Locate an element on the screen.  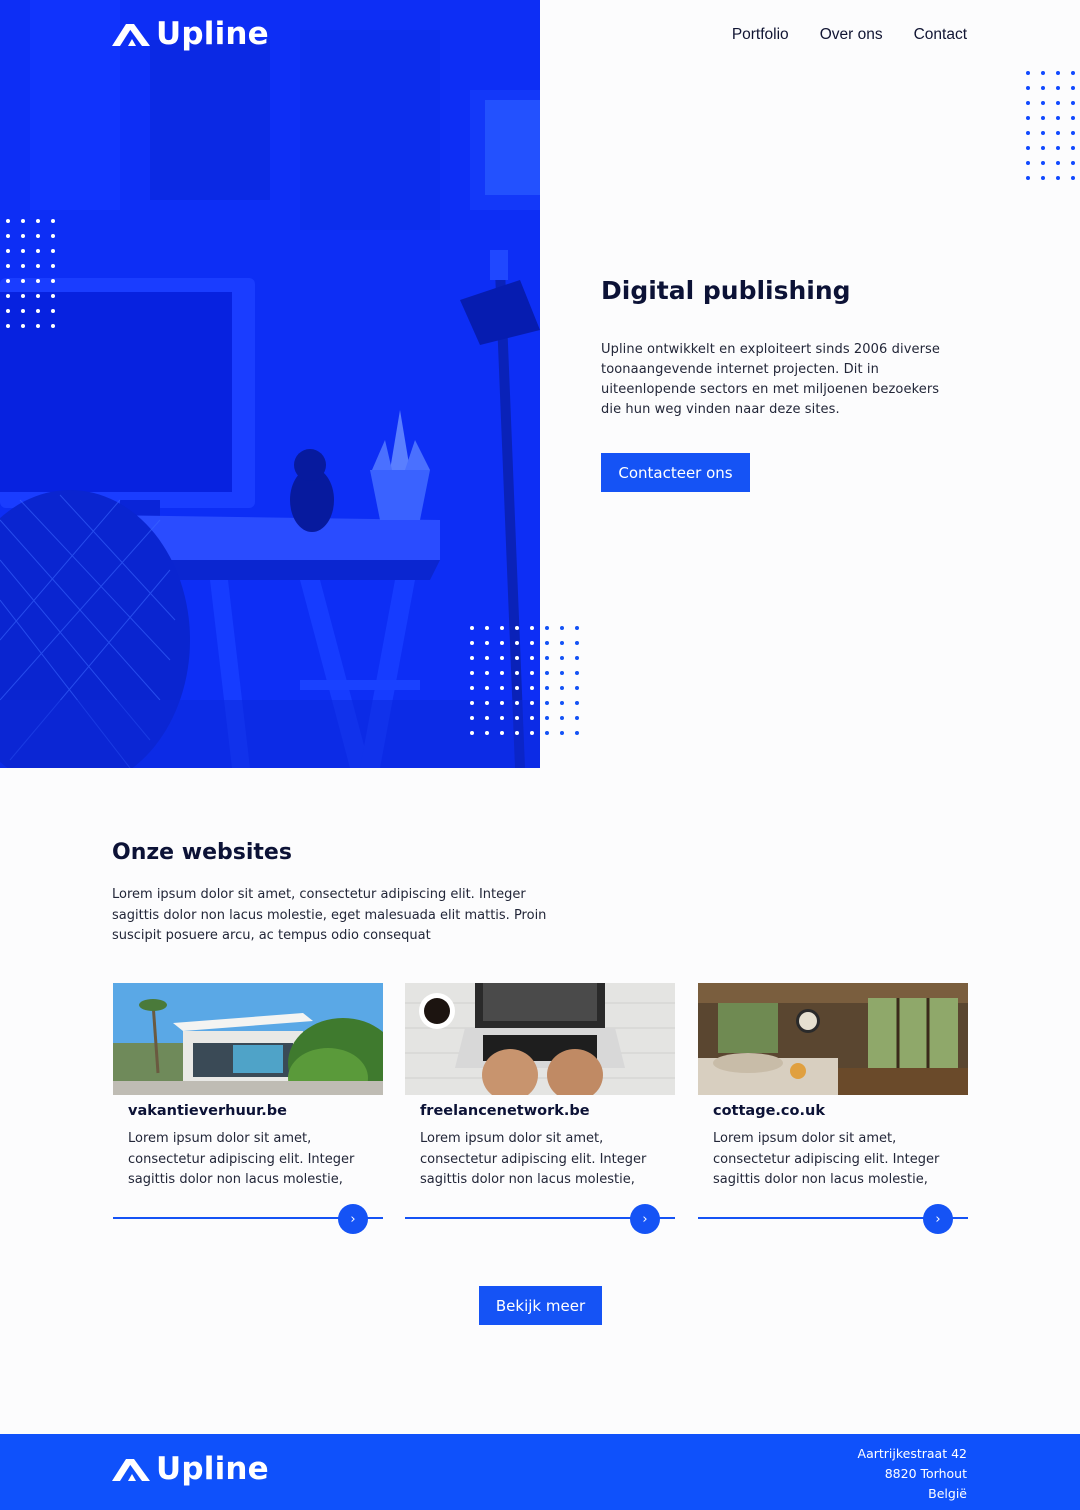
decorative-dots-left is located at coordinates (30, 273).